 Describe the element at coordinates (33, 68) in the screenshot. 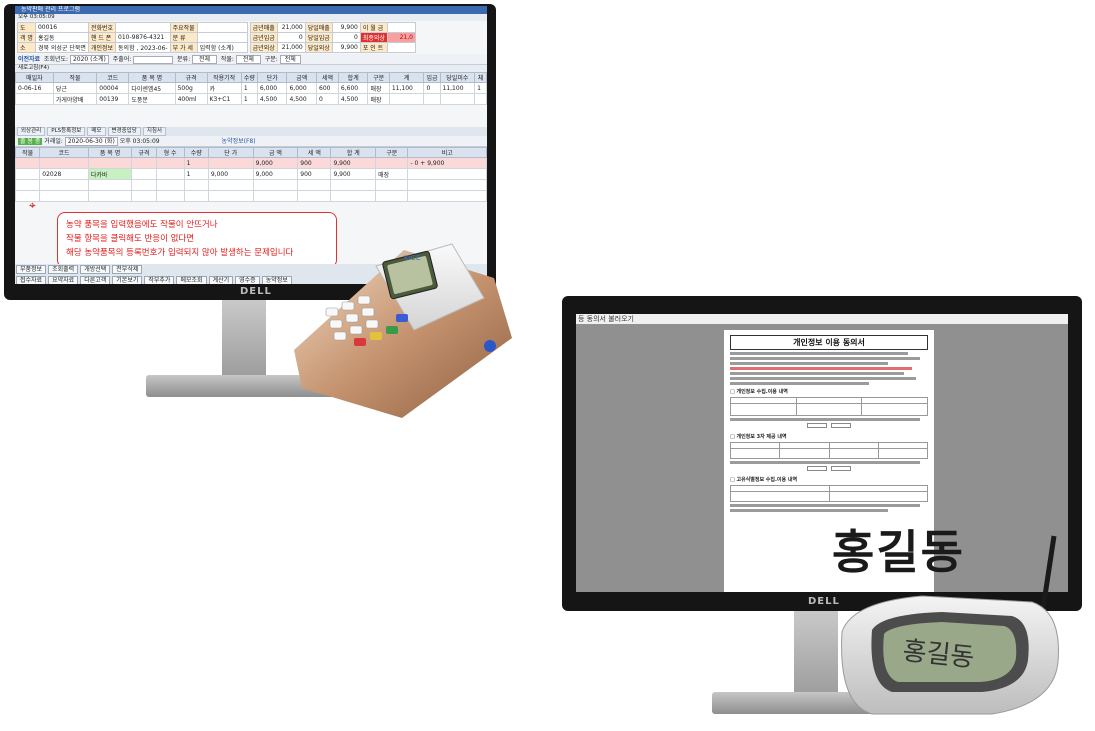

I see `refresh-label: 새로고침(F4)` at that location.